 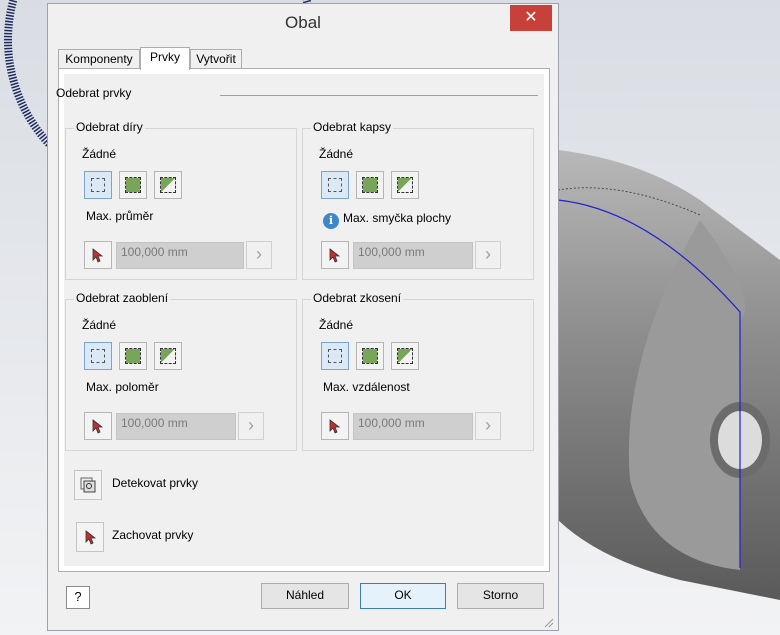 I want to click on cancel-button: Storno, so click(x=500, y=596).